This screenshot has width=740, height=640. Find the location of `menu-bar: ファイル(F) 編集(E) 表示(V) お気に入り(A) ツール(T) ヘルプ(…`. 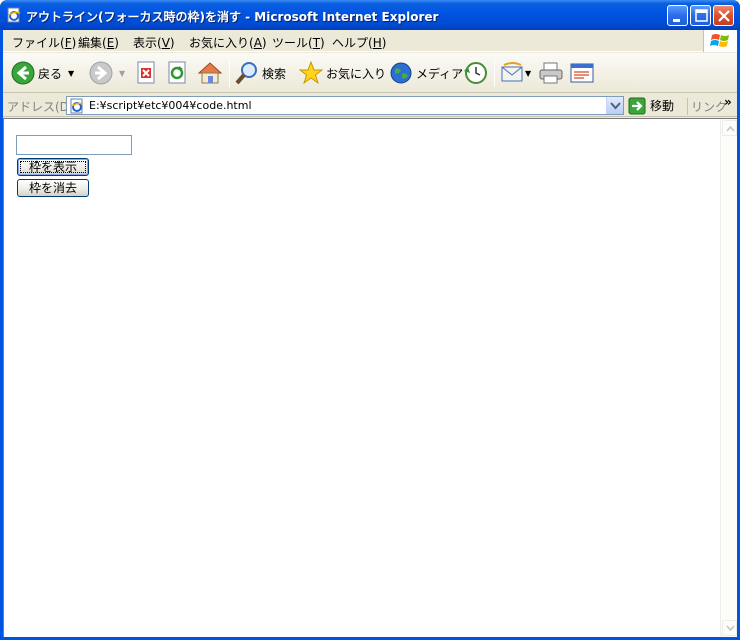

menu-bar: ファイル(F) 編集(E) 表示(V) お気に入り(A) ツール(T) ヘルプ(… is located at coordinates (370, 41).